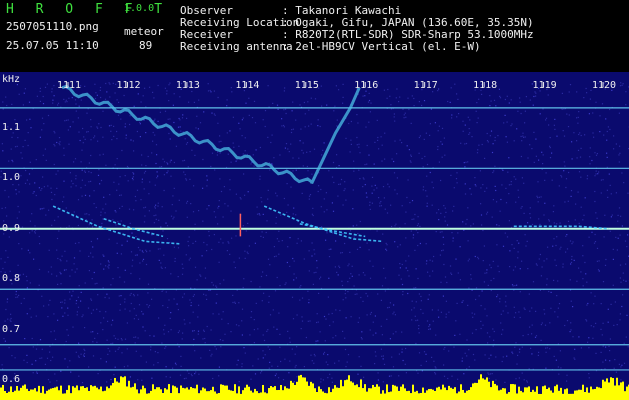  I want to click on x-tick-label: 1117, so click(425, 85).